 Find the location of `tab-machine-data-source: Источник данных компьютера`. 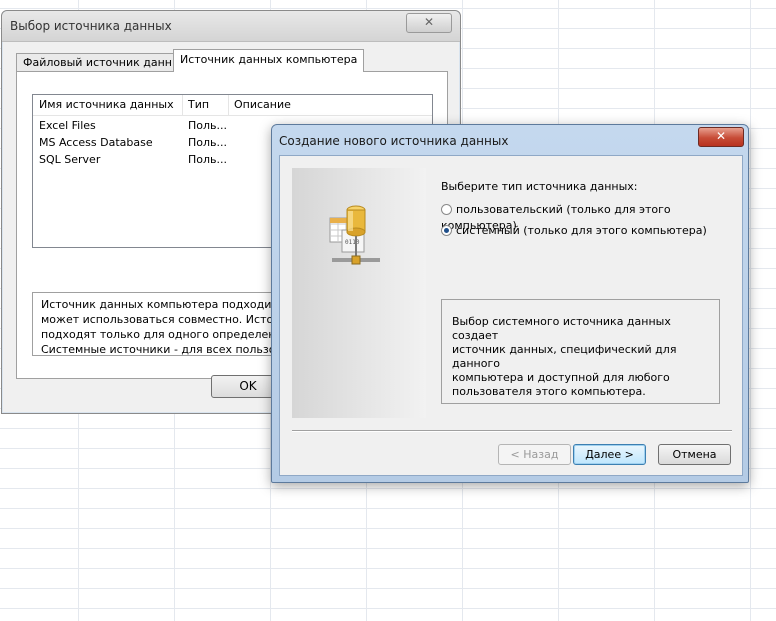

tab-machine-data-source: Источник данных компьютера is located at coordinates (269, 60).